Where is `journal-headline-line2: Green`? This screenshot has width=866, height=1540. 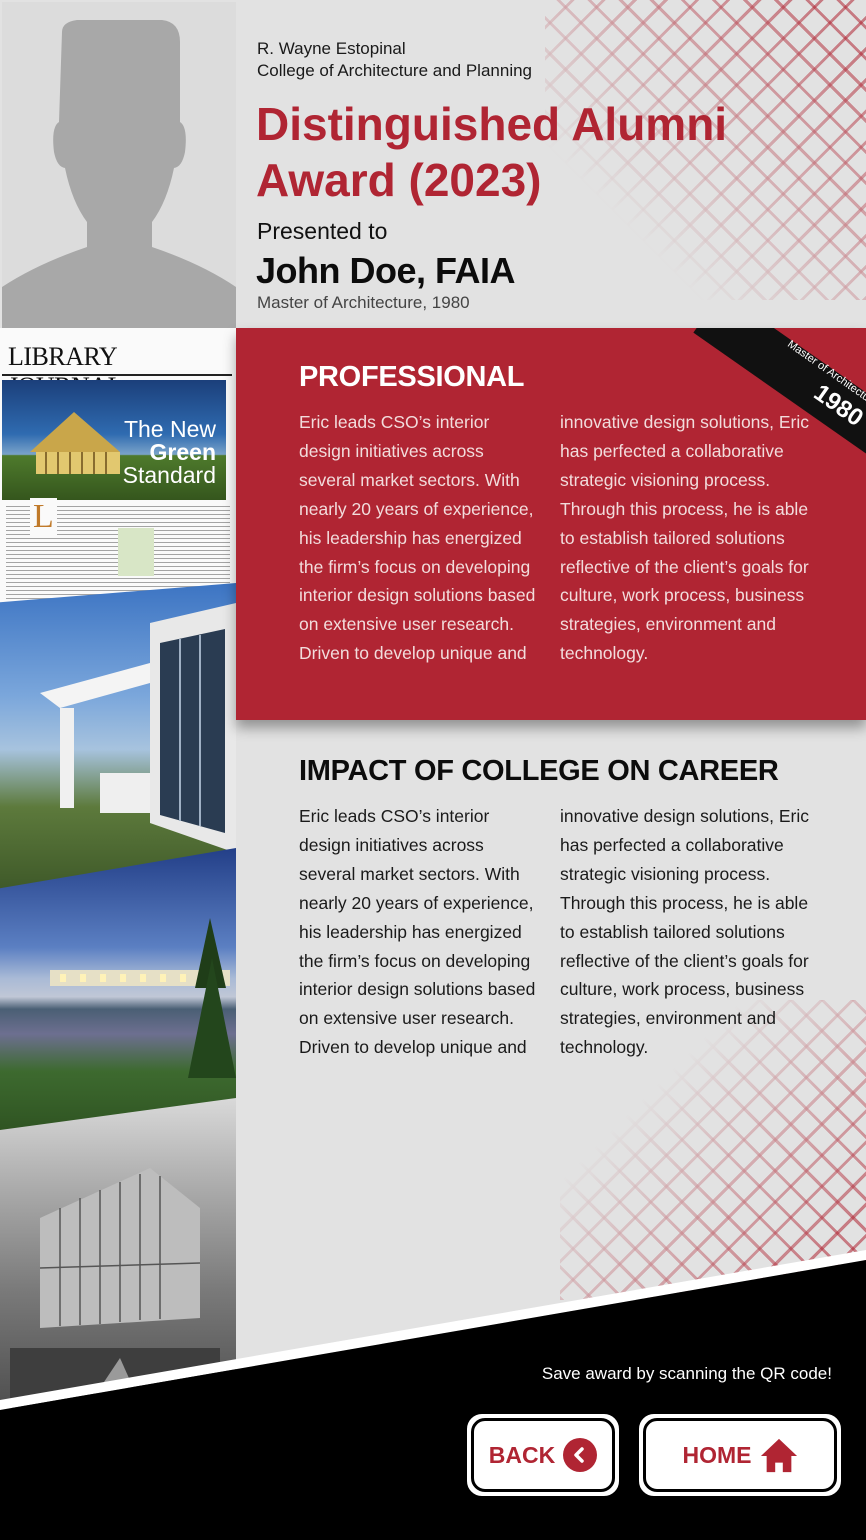 journal-headline-line2: Green is located at coordinates (182, 452).